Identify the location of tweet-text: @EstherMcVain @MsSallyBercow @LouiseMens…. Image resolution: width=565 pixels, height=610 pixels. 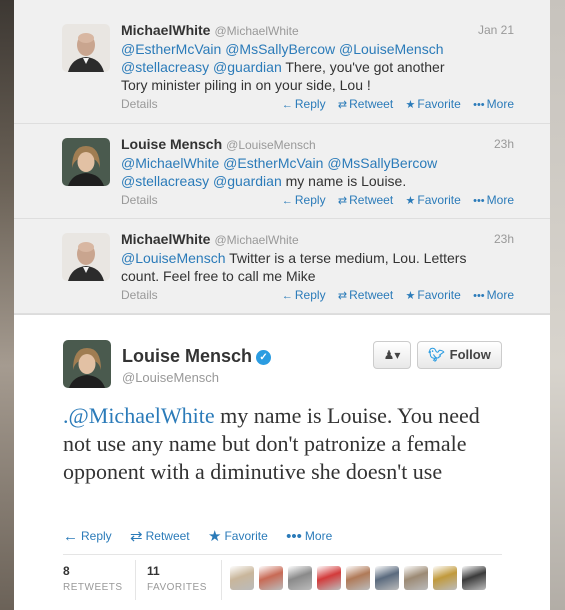
(296, 67).